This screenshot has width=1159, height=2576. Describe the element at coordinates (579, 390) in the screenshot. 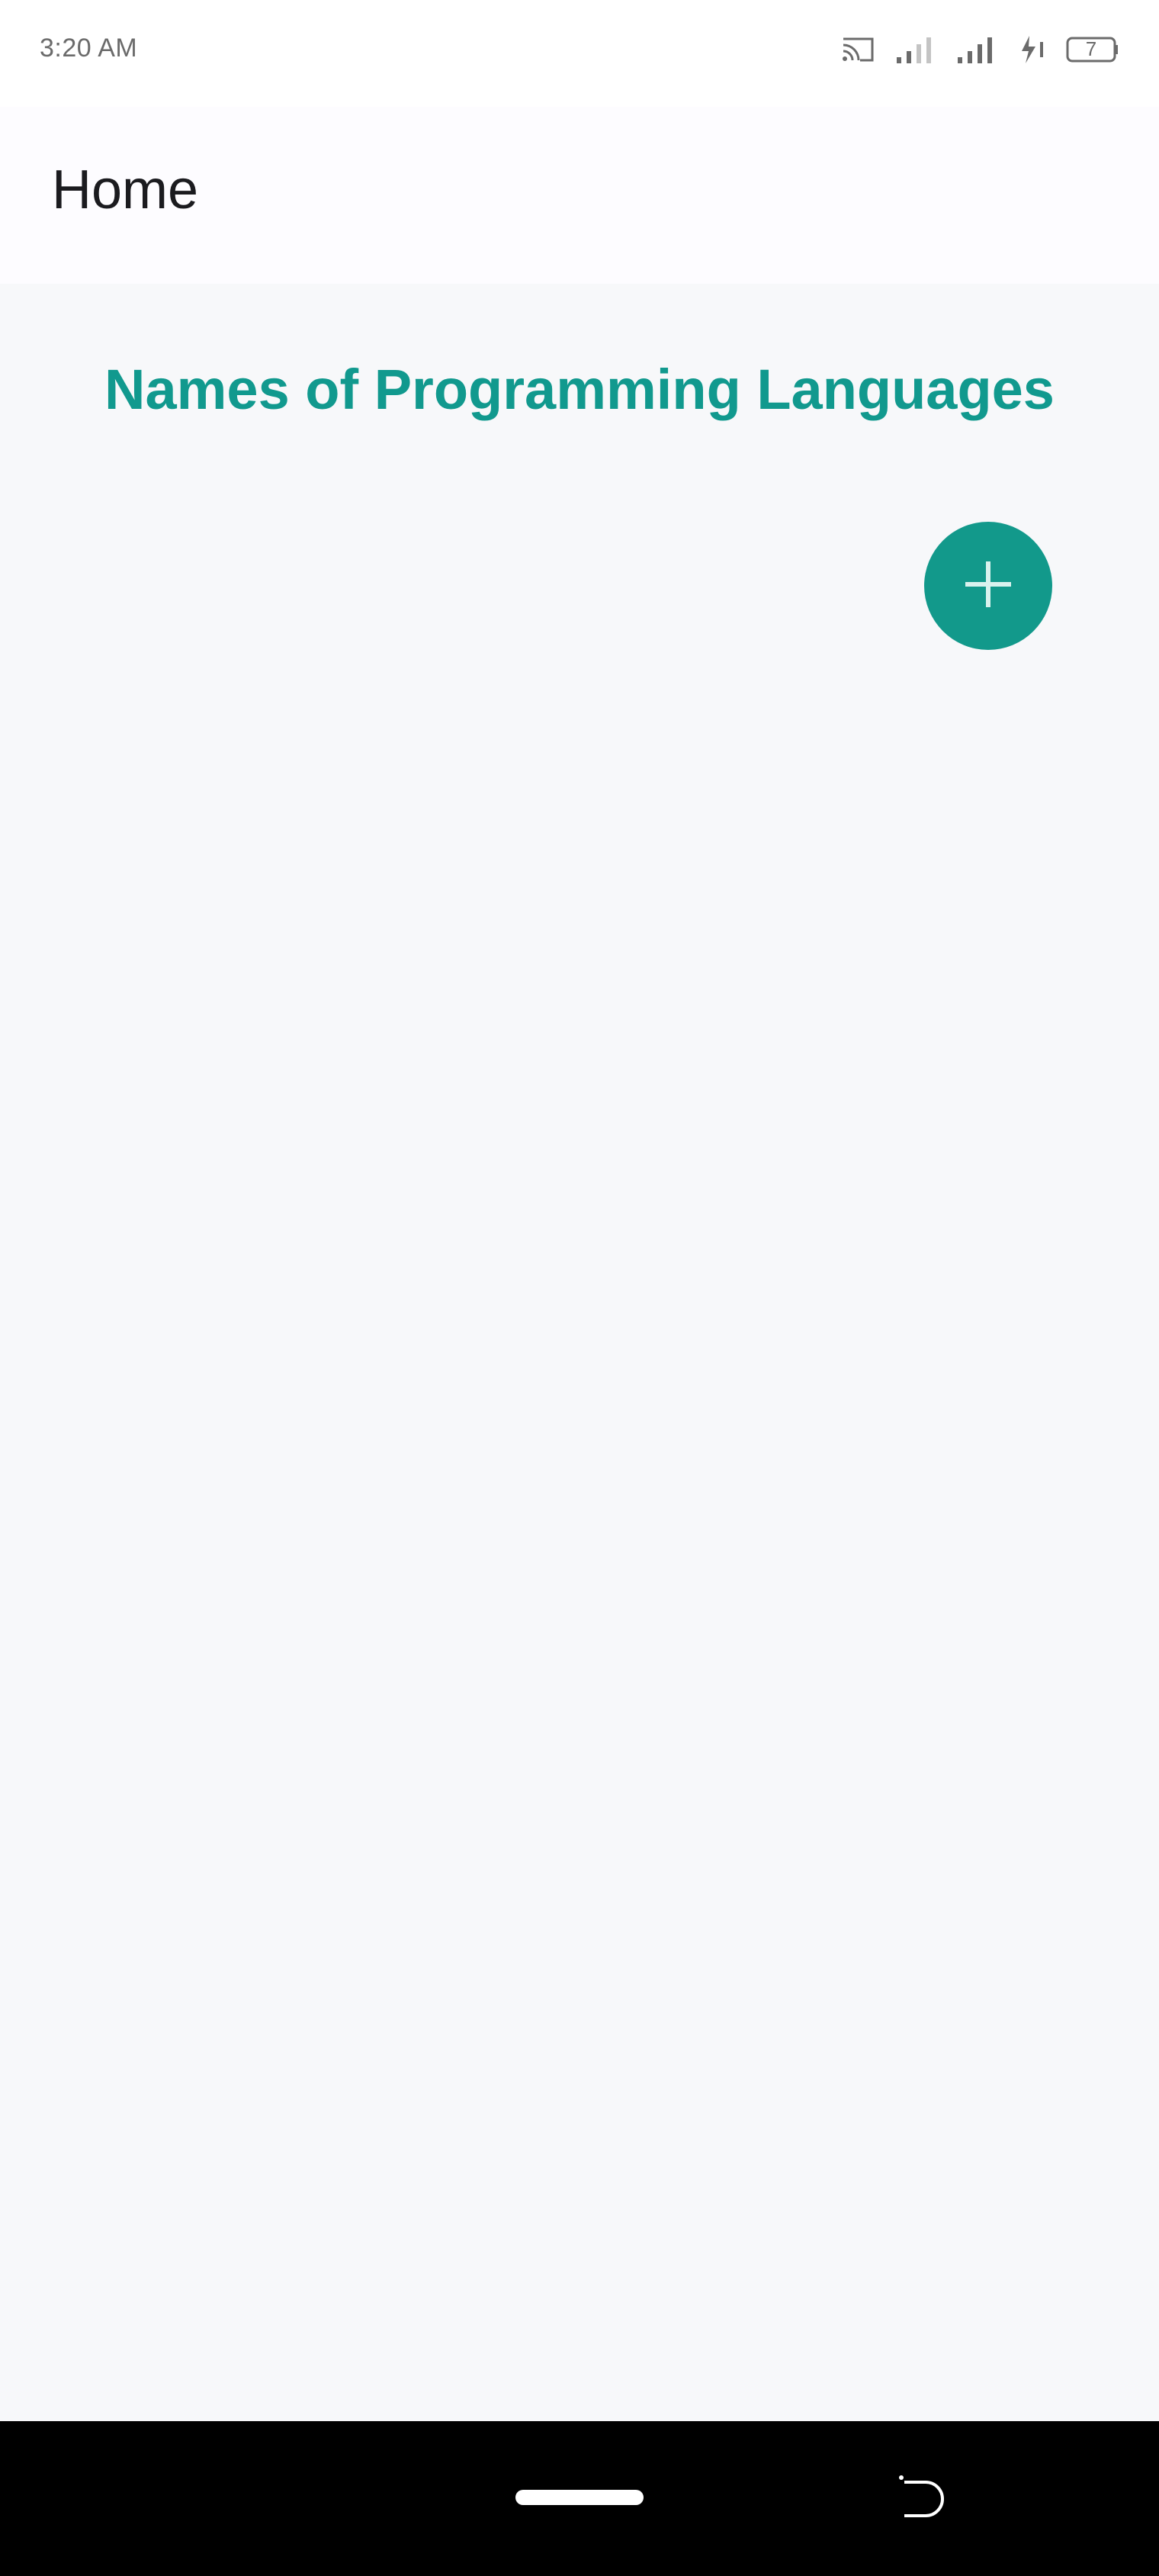

I see `page-heading: Names of Programming Languages` at that location.